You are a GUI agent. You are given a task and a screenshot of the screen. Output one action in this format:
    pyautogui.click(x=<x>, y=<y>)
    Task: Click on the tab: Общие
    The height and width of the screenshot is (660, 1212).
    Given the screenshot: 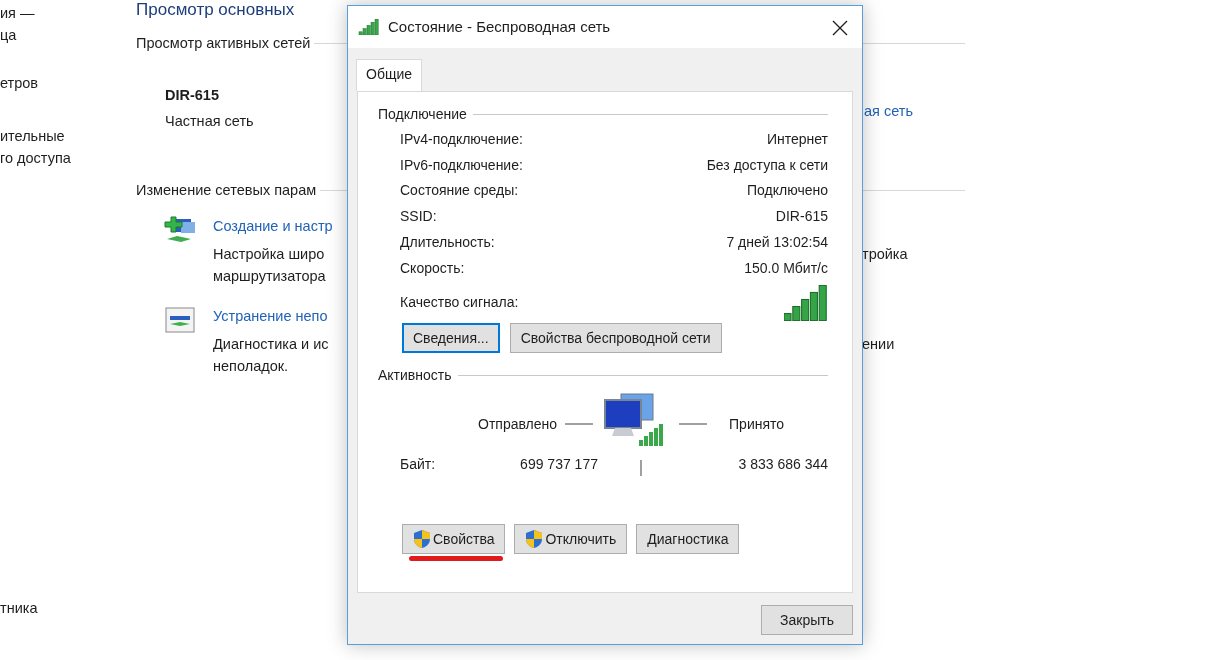 What is the action you would take?
    pyautogui.click(x=389, y=75)
    